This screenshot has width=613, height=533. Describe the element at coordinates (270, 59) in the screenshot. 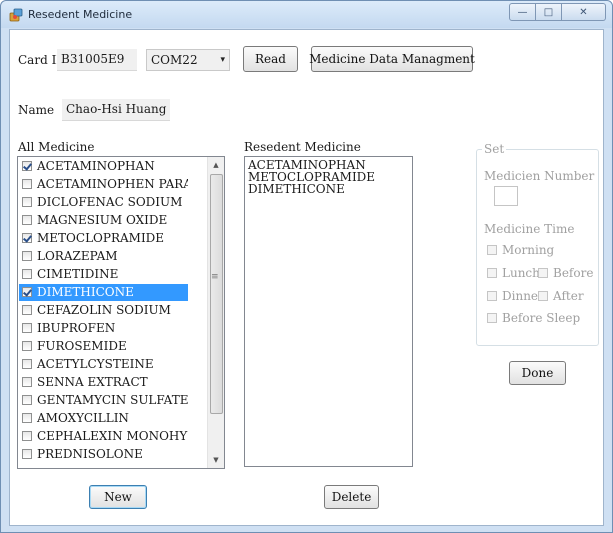

I see `read-button: Read` at that location.